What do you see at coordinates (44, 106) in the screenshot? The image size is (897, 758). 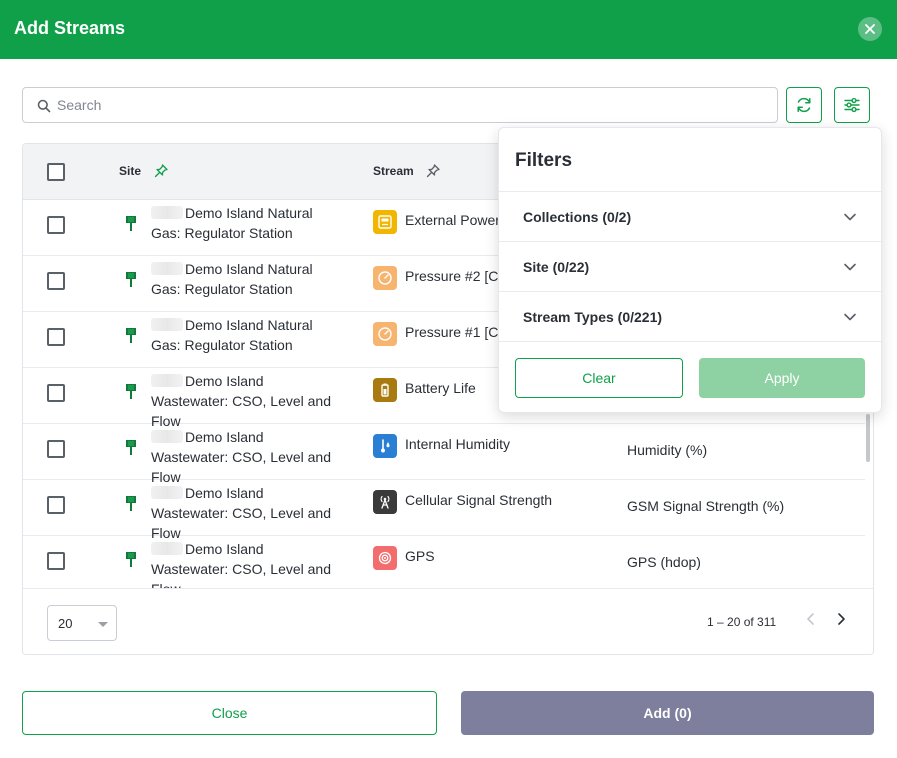 I see `search-icon` at bounding box center [44, 106].